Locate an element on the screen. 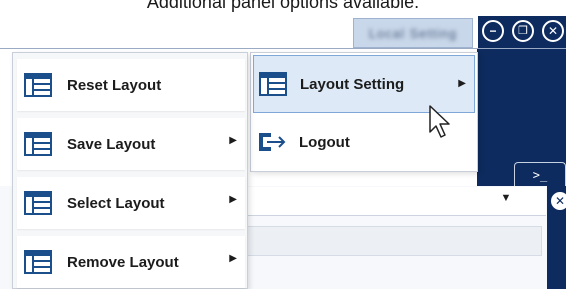 The width and height of the screenshot is (566, 289). minimize-button: − is located at coordinates (493, 31).